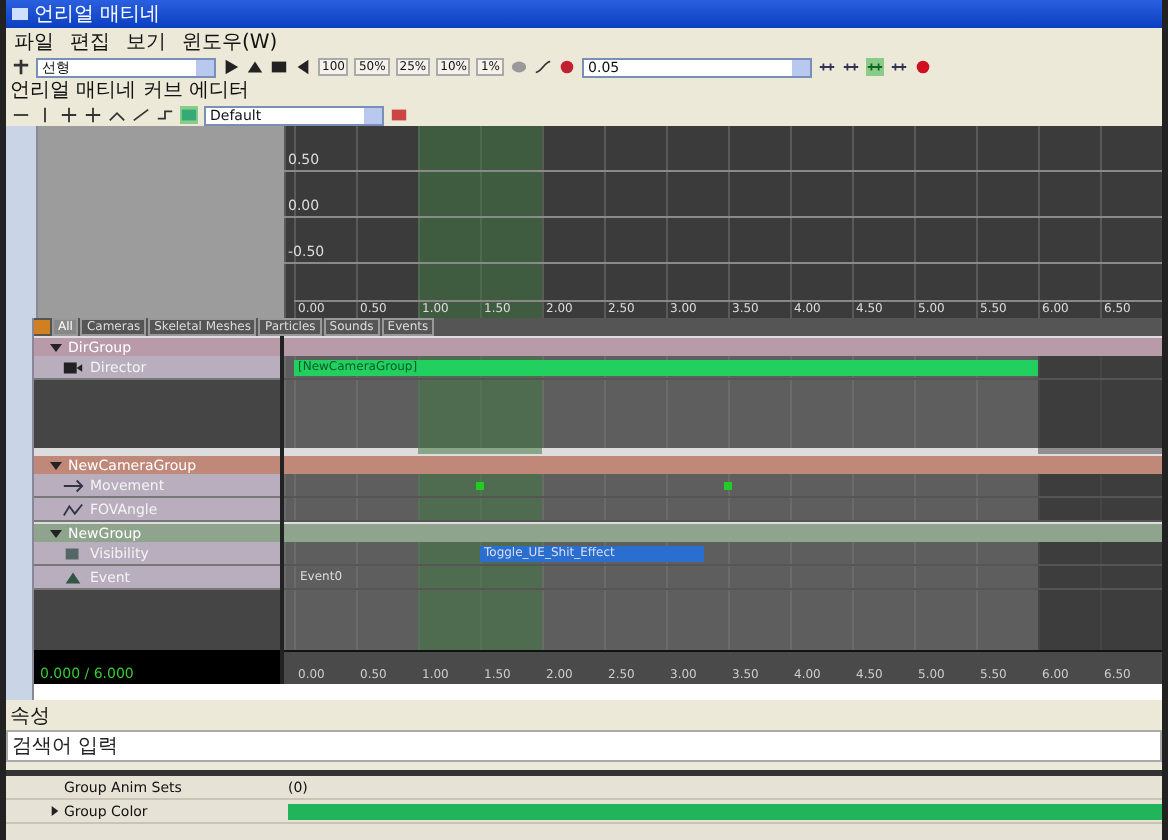 The image size is (1168, 840). Describe the element at coordinates (34, 41) in the screenshot. I see `menu-item: 파일` at that location.